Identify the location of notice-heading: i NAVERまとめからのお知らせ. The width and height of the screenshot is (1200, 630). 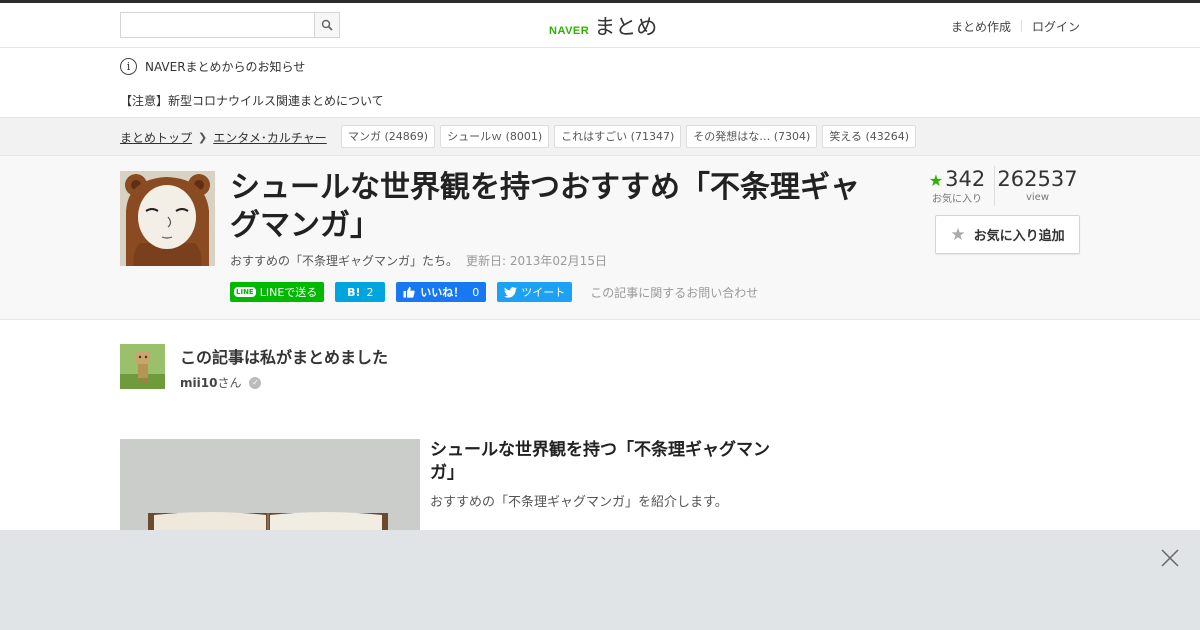
(212, 66).